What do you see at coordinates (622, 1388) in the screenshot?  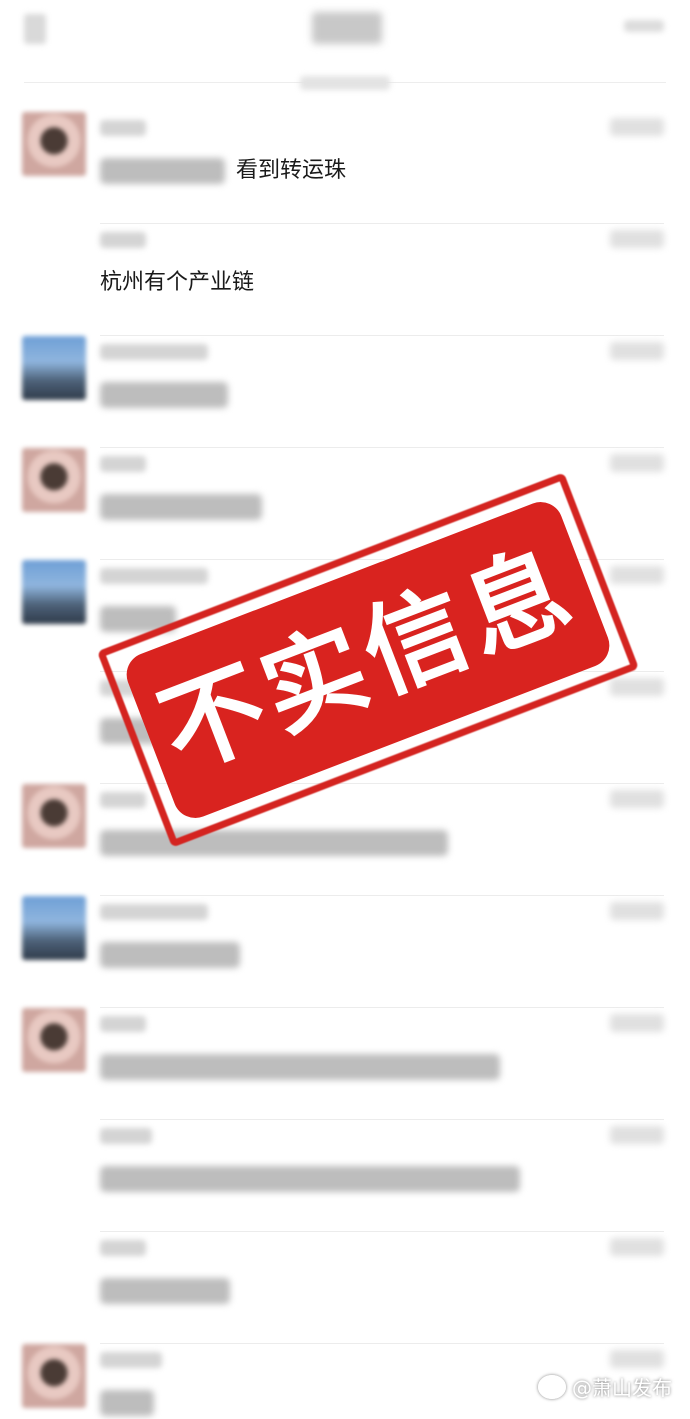 I see `watermark-text: @萧山发布` at bounding box center [622, 1388].